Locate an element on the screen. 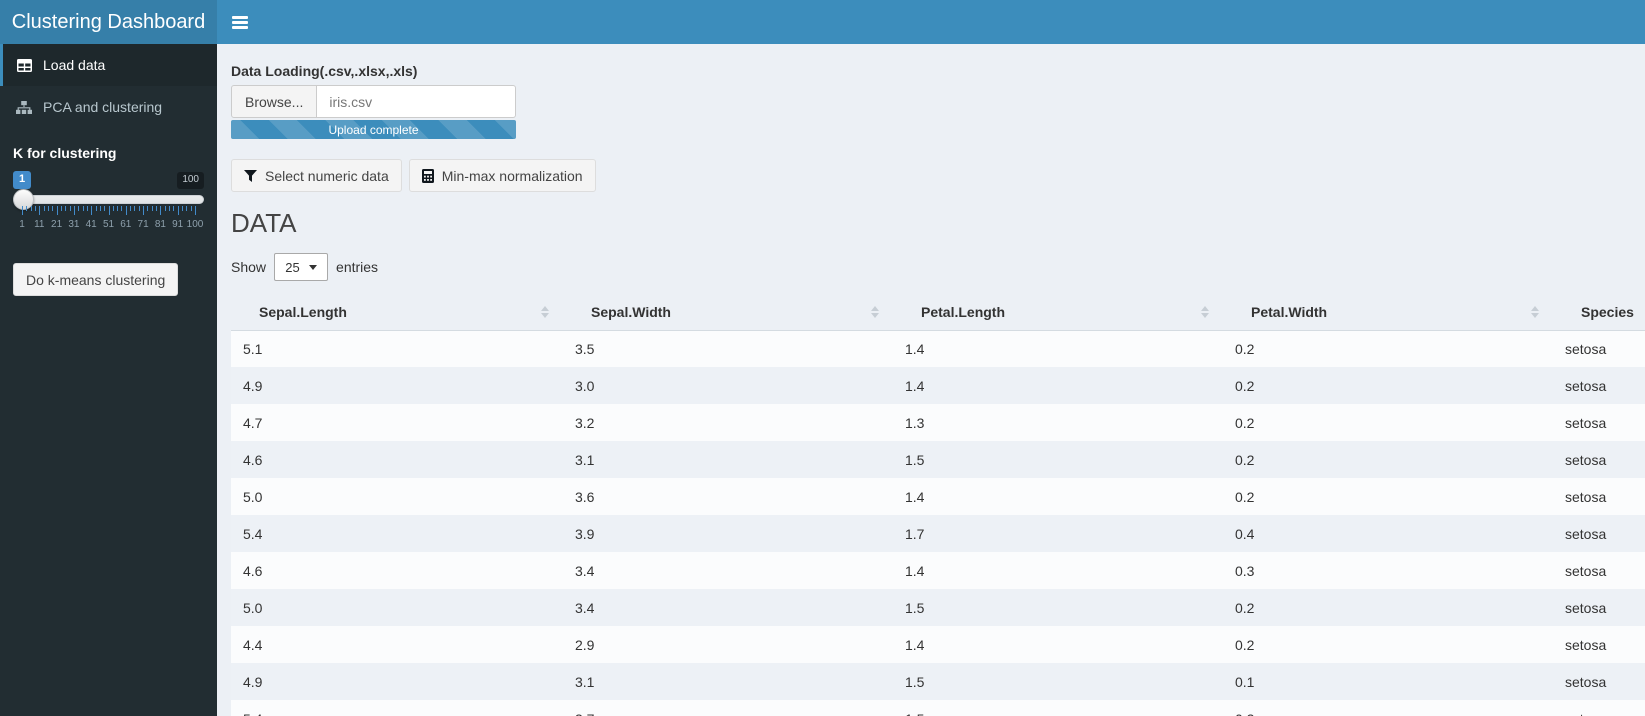  sidebar-menu: Load data PCA and clustering is located at coordinates (108, 86).